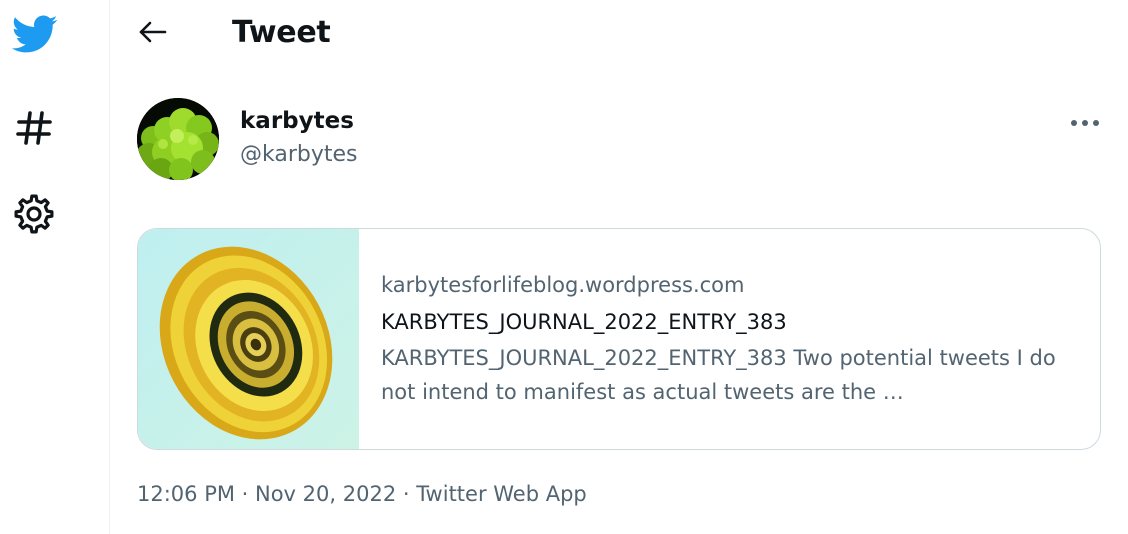  What do you see at coordinates (248, 339) in the screenshot?
I see `link-card-image` at bounding box center [248, 339].